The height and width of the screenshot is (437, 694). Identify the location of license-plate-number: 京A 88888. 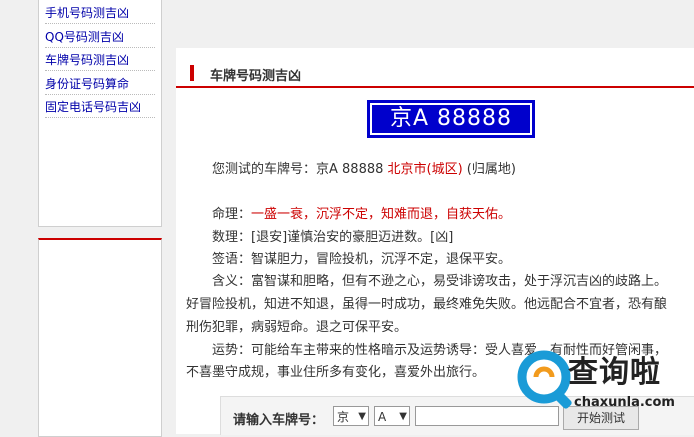
(451, 119).